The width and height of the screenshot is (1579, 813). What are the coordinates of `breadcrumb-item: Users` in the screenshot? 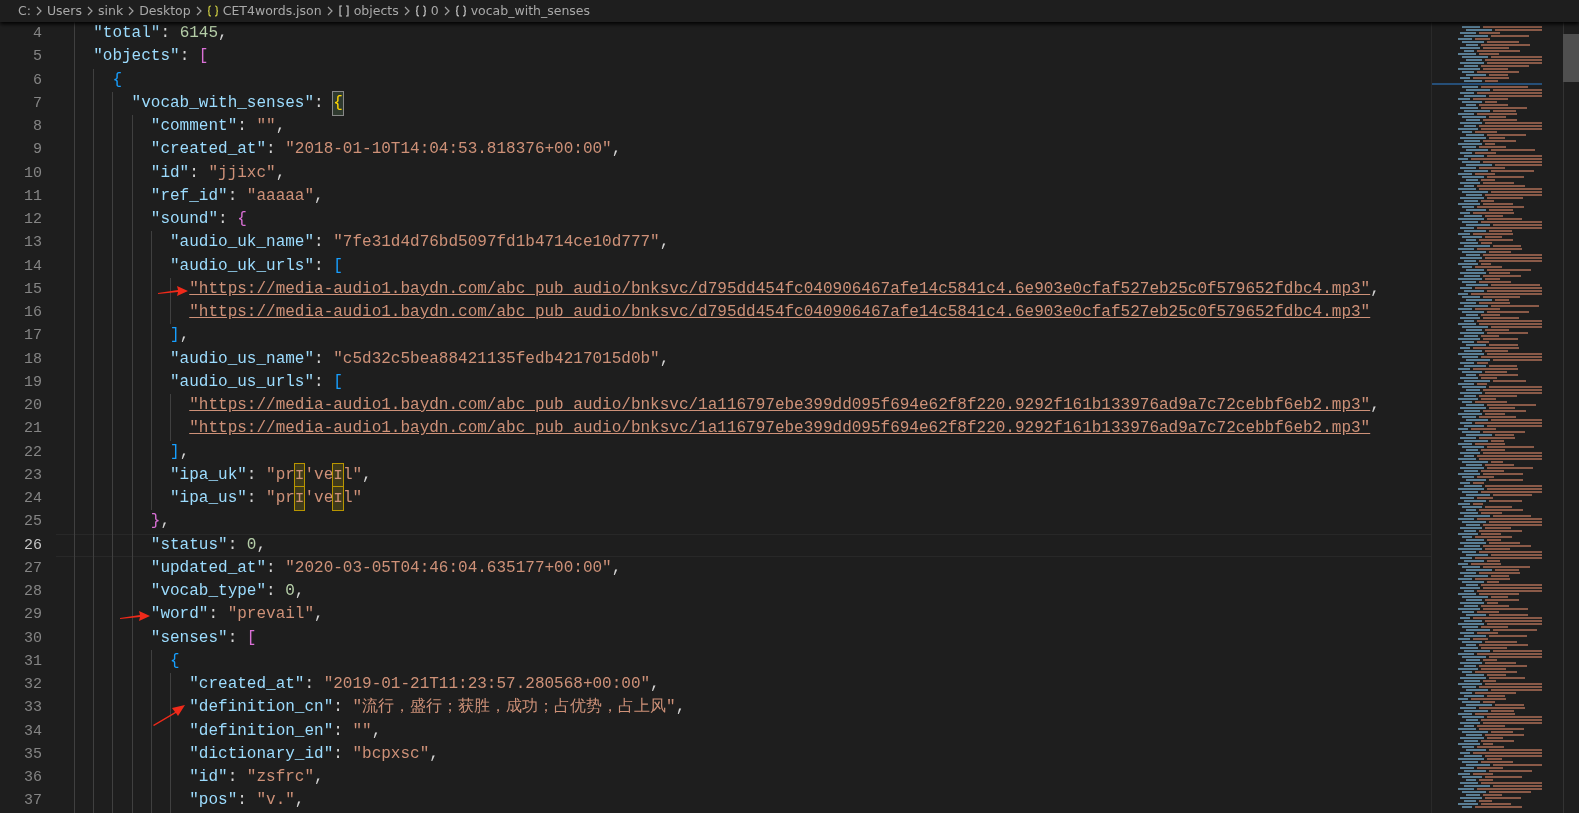 It's located at (64, 11).